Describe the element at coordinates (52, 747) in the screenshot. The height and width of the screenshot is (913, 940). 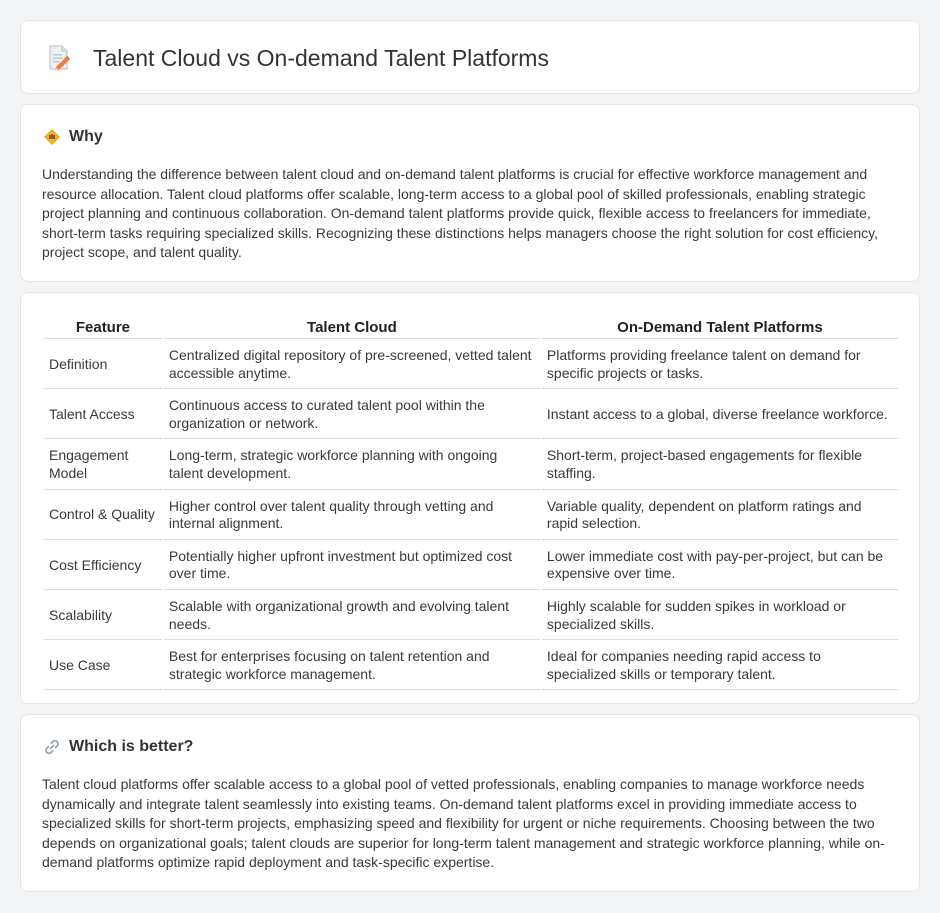
I see `link-icon` at that location.